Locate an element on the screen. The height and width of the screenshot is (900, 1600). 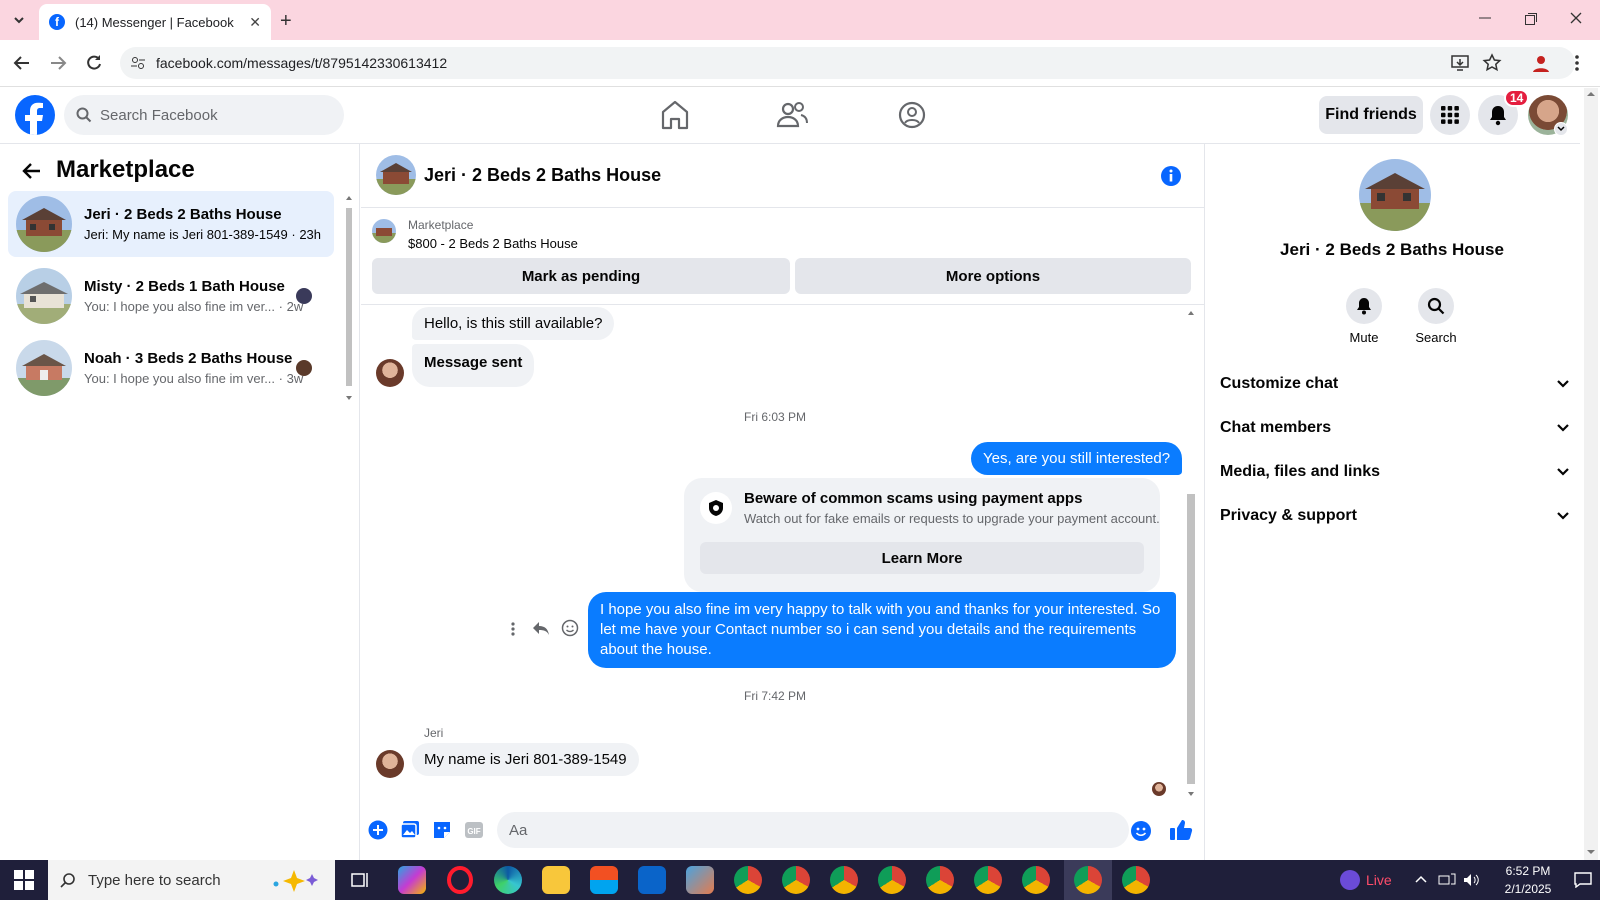
store-app-icon is located at coordinates (604, 880).